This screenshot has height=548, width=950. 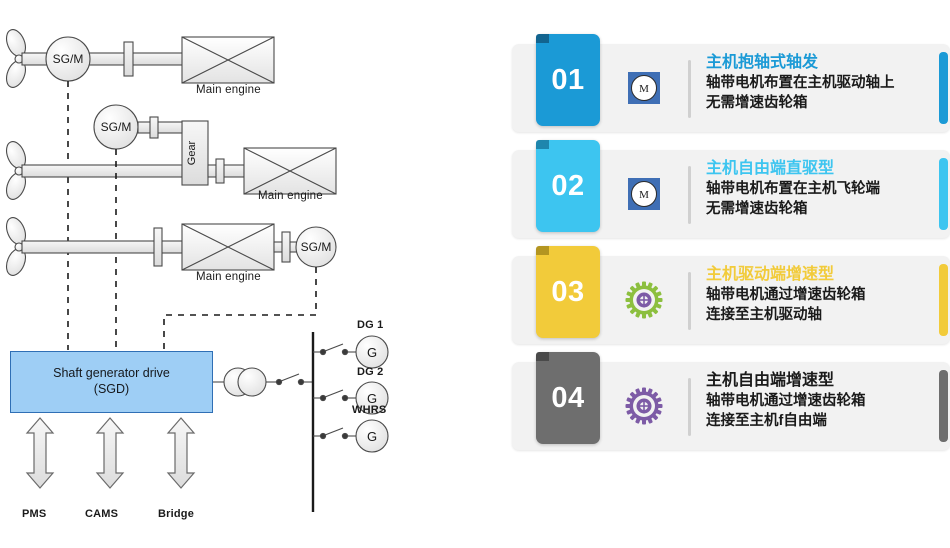 I want to click on type-card-01: 01 M 主机抱轴式轴发 轴带电机布置在主机驱动轴上 无需增速齿轮箱, so click(x=731, y=83).